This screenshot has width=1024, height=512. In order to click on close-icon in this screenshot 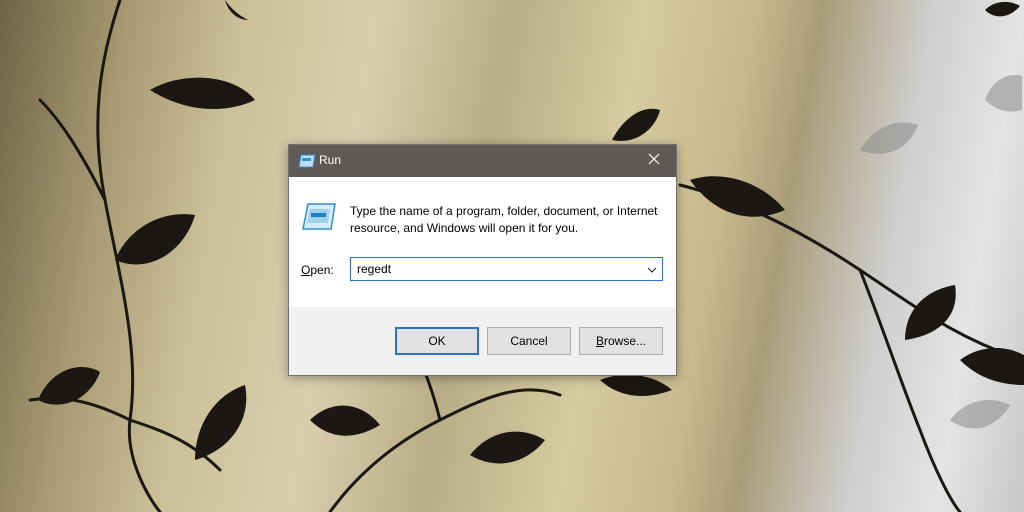, I will do `click(654, 161)`.